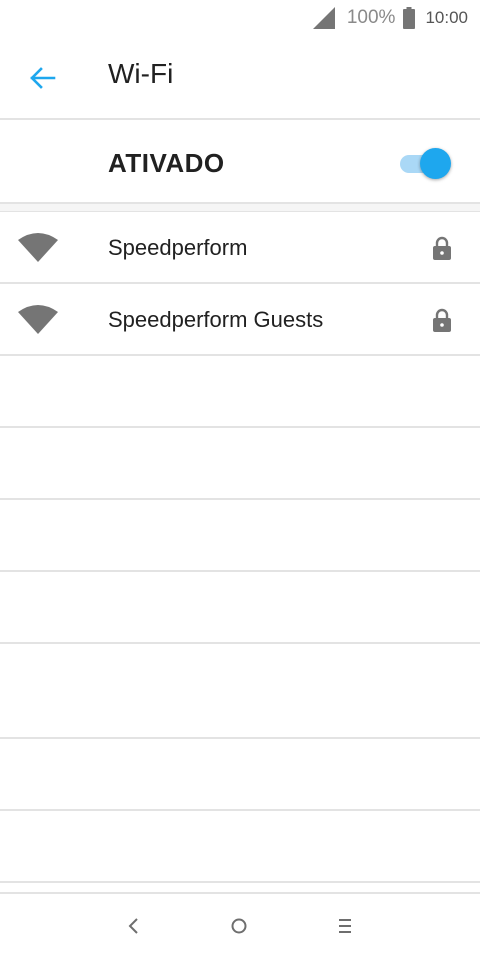 The height and width of the screenshot is (960, 480). Describe the element at coordinates (178, 247) in the screenshot. I see `network-ssid: Speedperform` at that location.